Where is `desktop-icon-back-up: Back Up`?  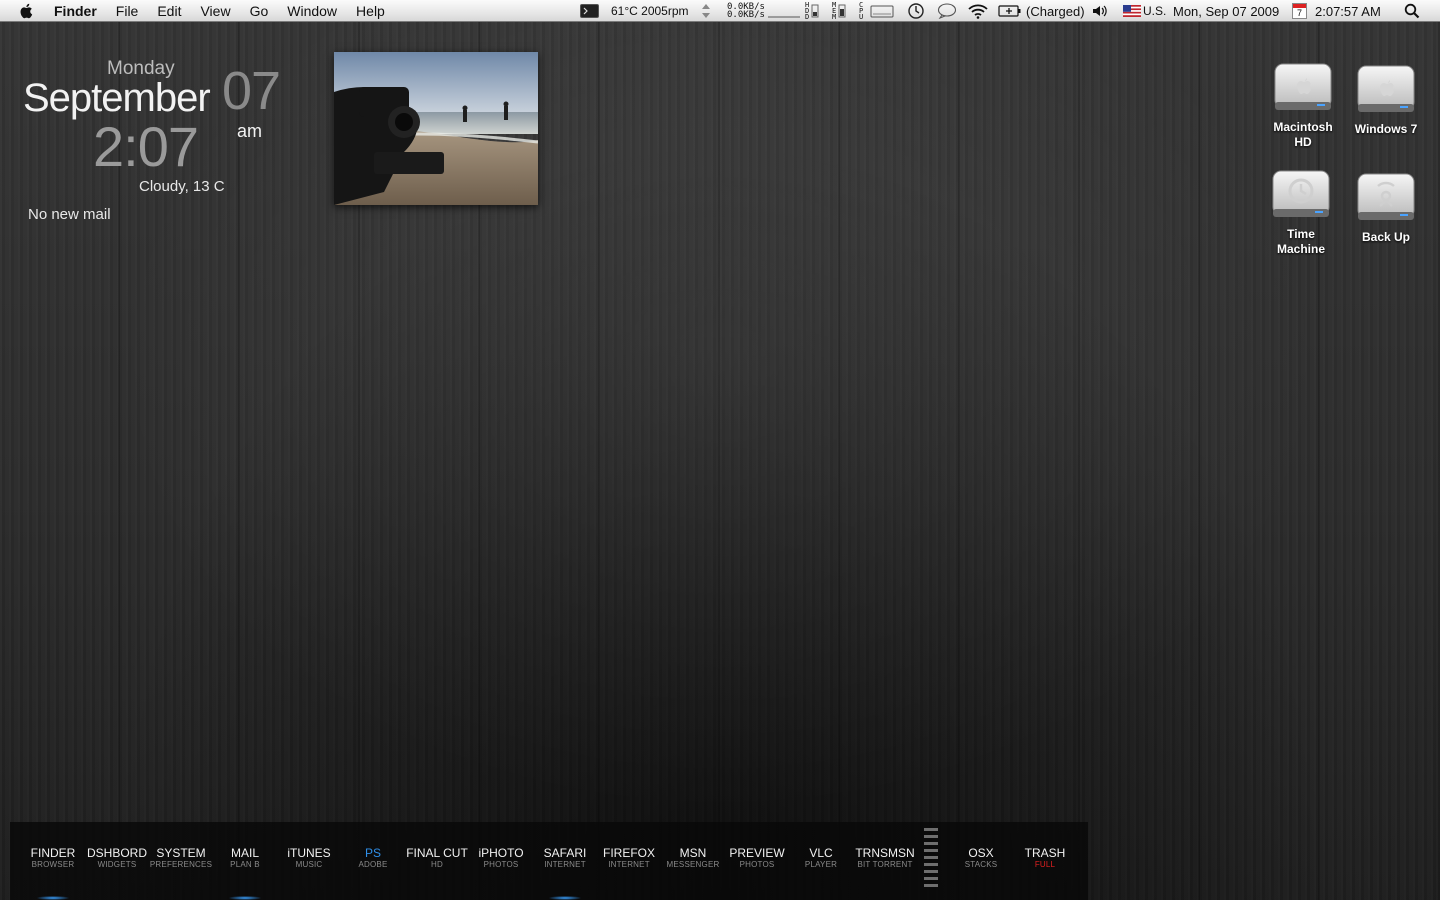
desktop-icon-back-up: Back Up is located at coordinates (1386, 207).